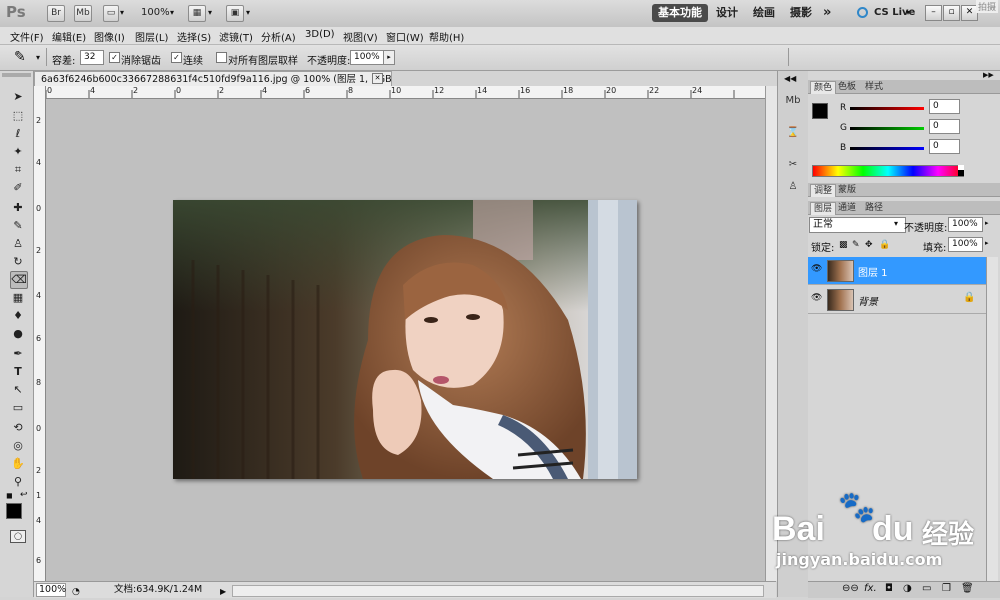 This screenshot has height=600, width=1000. I want to click on close-document-icon: ✕, so click(377, 78).